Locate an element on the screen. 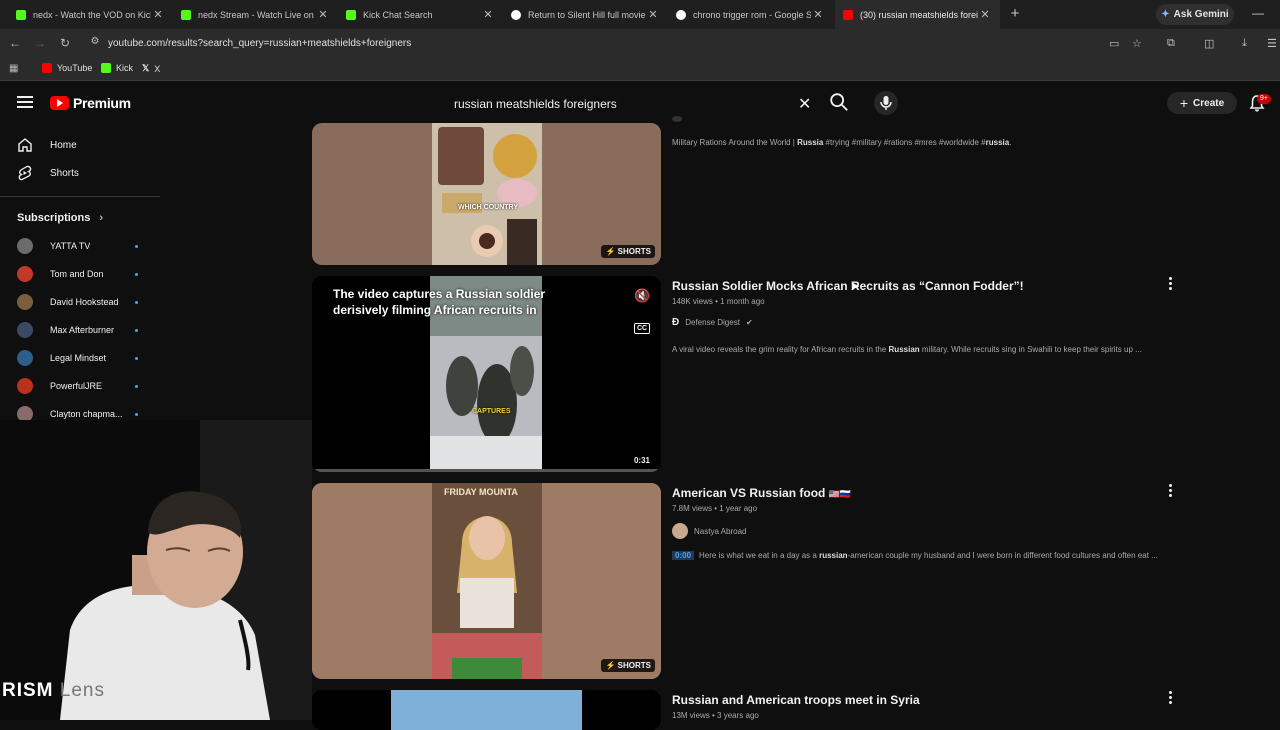 Image resolution: width=1280 pixels, height=730 pixels. reload-icon: ↻ is located at coordinates (65, 43).